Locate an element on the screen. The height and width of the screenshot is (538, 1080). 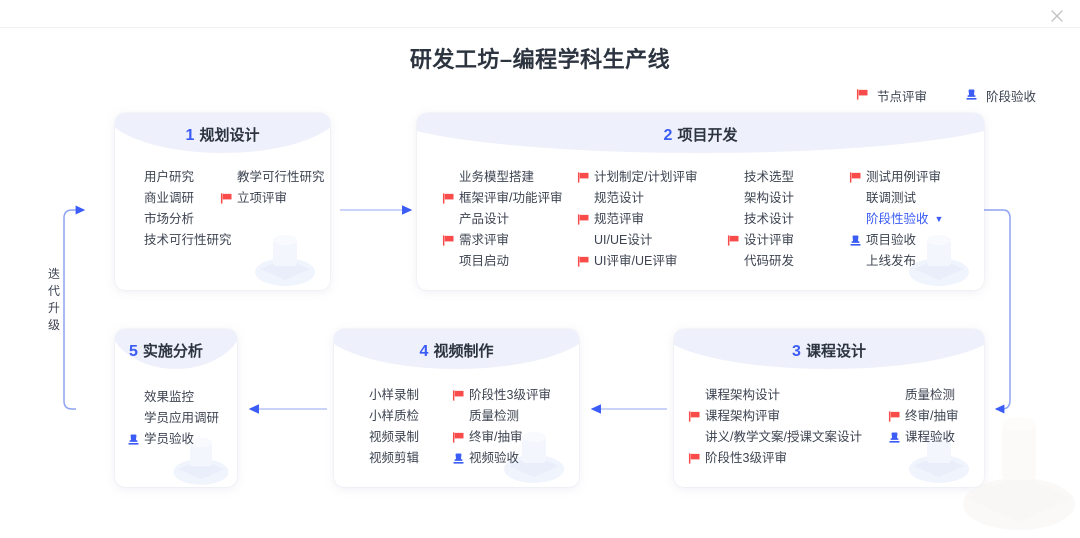
list-item: 市场分析 is located at coordinates (173, 219).